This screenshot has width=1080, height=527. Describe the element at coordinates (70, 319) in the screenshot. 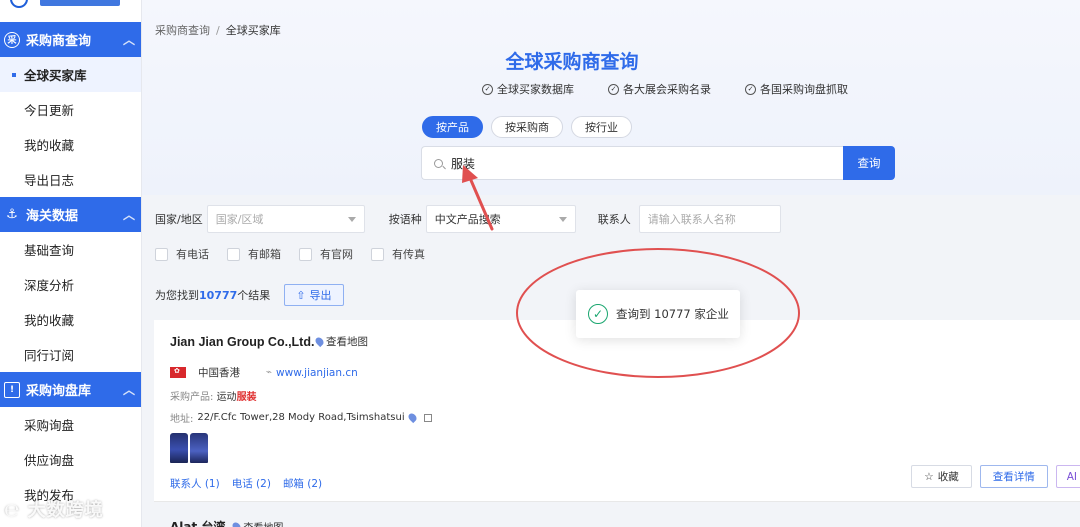

I see `sidebar-item-customs-favorites: 我的收藏` at that location.